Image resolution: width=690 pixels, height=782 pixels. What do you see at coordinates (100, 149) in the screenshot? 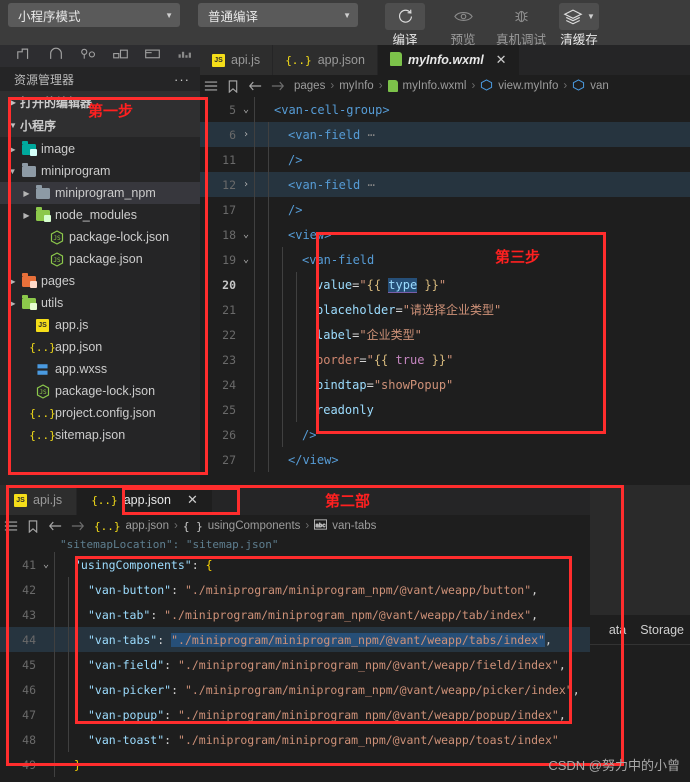
I see `tree-item: ▶ image` at bounding box center [100, 149].